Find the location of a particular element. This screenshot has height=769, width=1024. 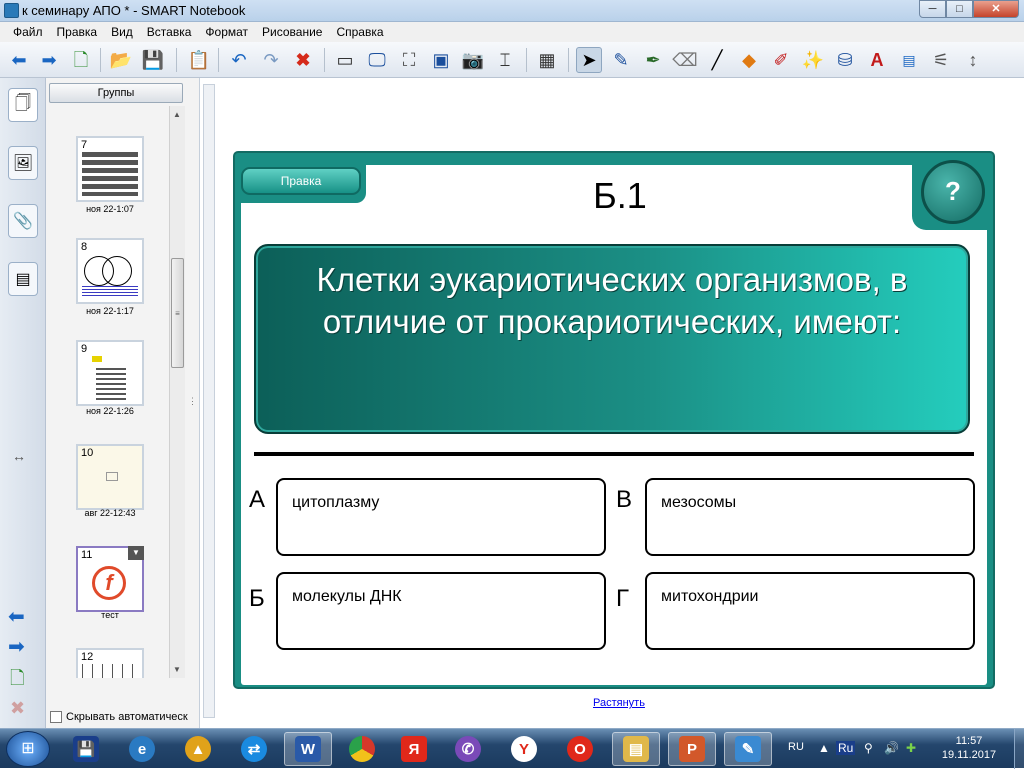

chrome-icon is located at coordinates (362, 749).